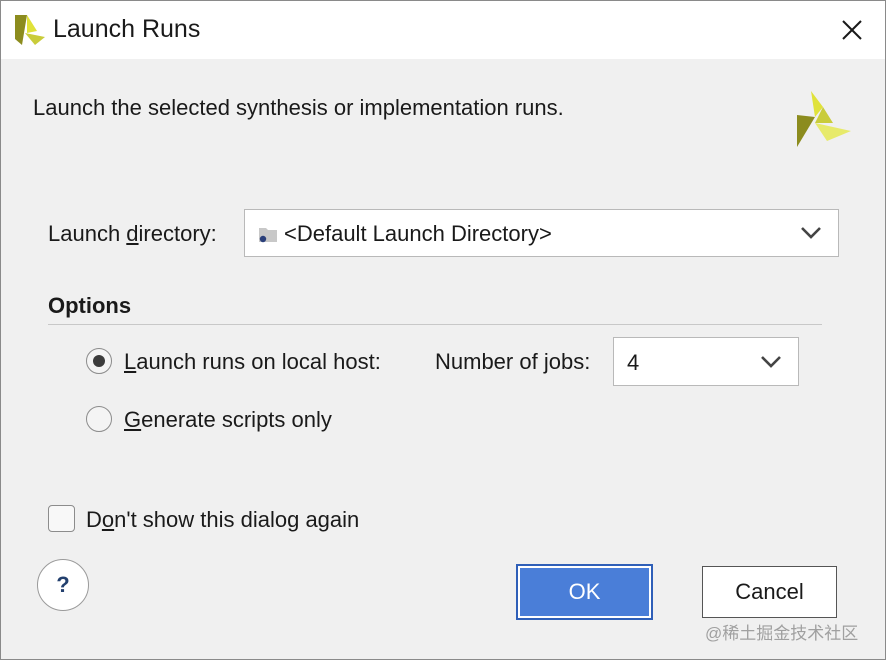 The height and width of the screenshot is (660, 886). I want to click on close-icon, so click(852, 30).